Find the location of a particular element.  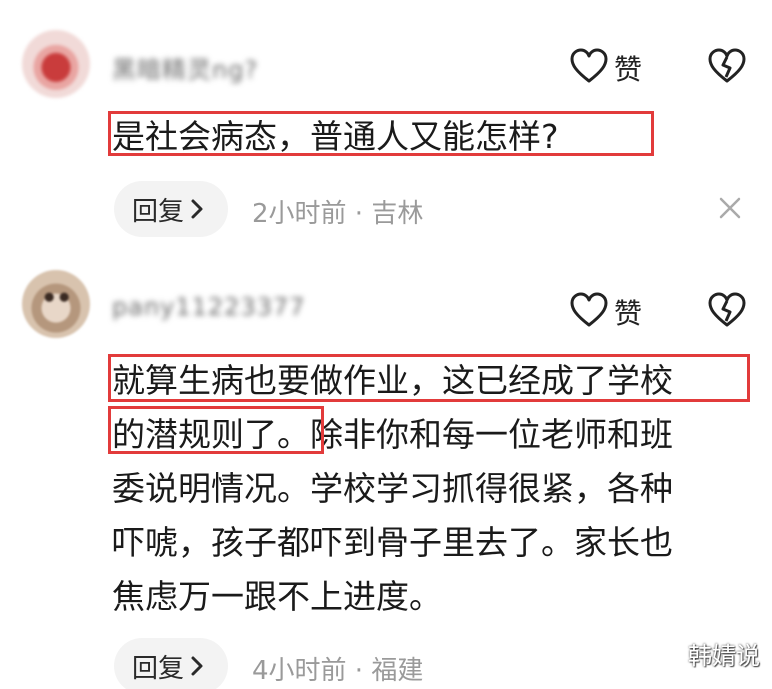

comment-meta: 2小时前 · 吉林 is located at coordinates (338, 214).